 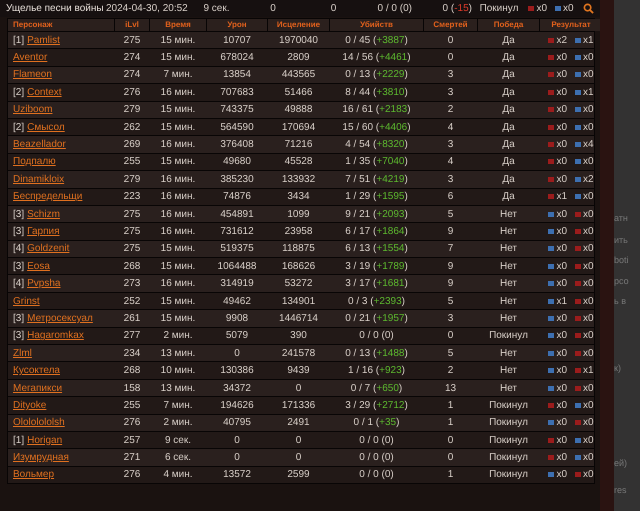 I want to click on table-cell-text: 2, so click(x=450, y=371).